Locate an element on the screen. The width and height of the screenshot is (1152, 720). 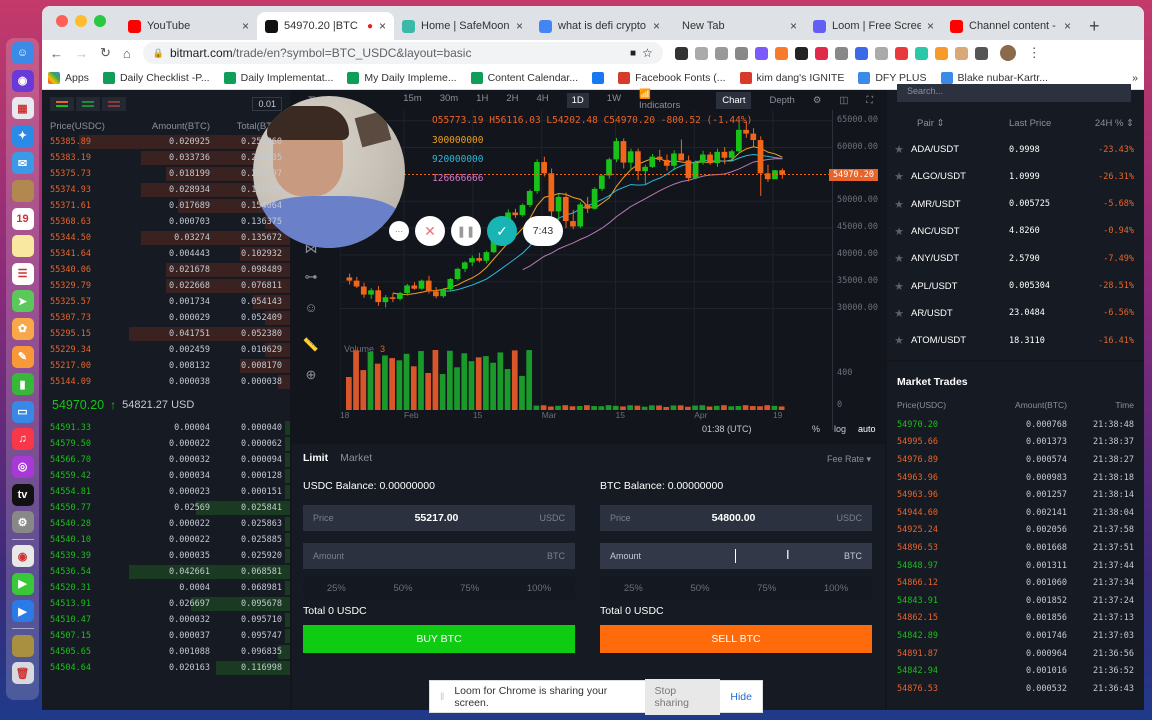
bid-row: 54566.70 0.000032 0.000094 is located at coordinates (166, 460).